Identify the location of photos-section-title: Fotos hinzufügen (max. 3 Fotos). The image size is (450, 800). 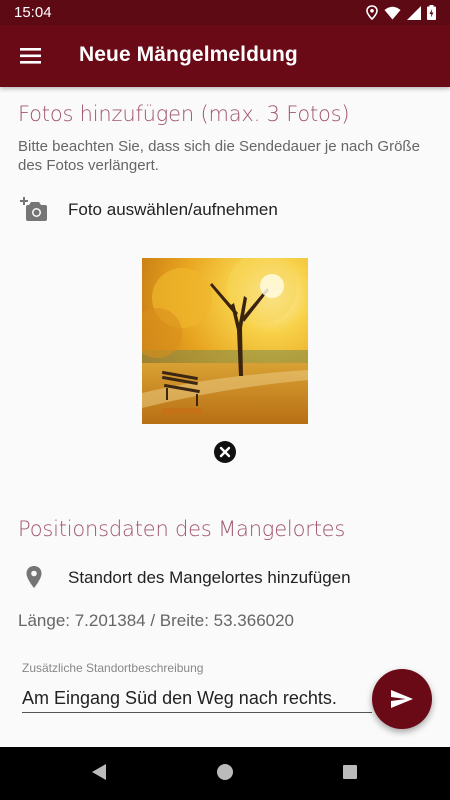
(184, 114).